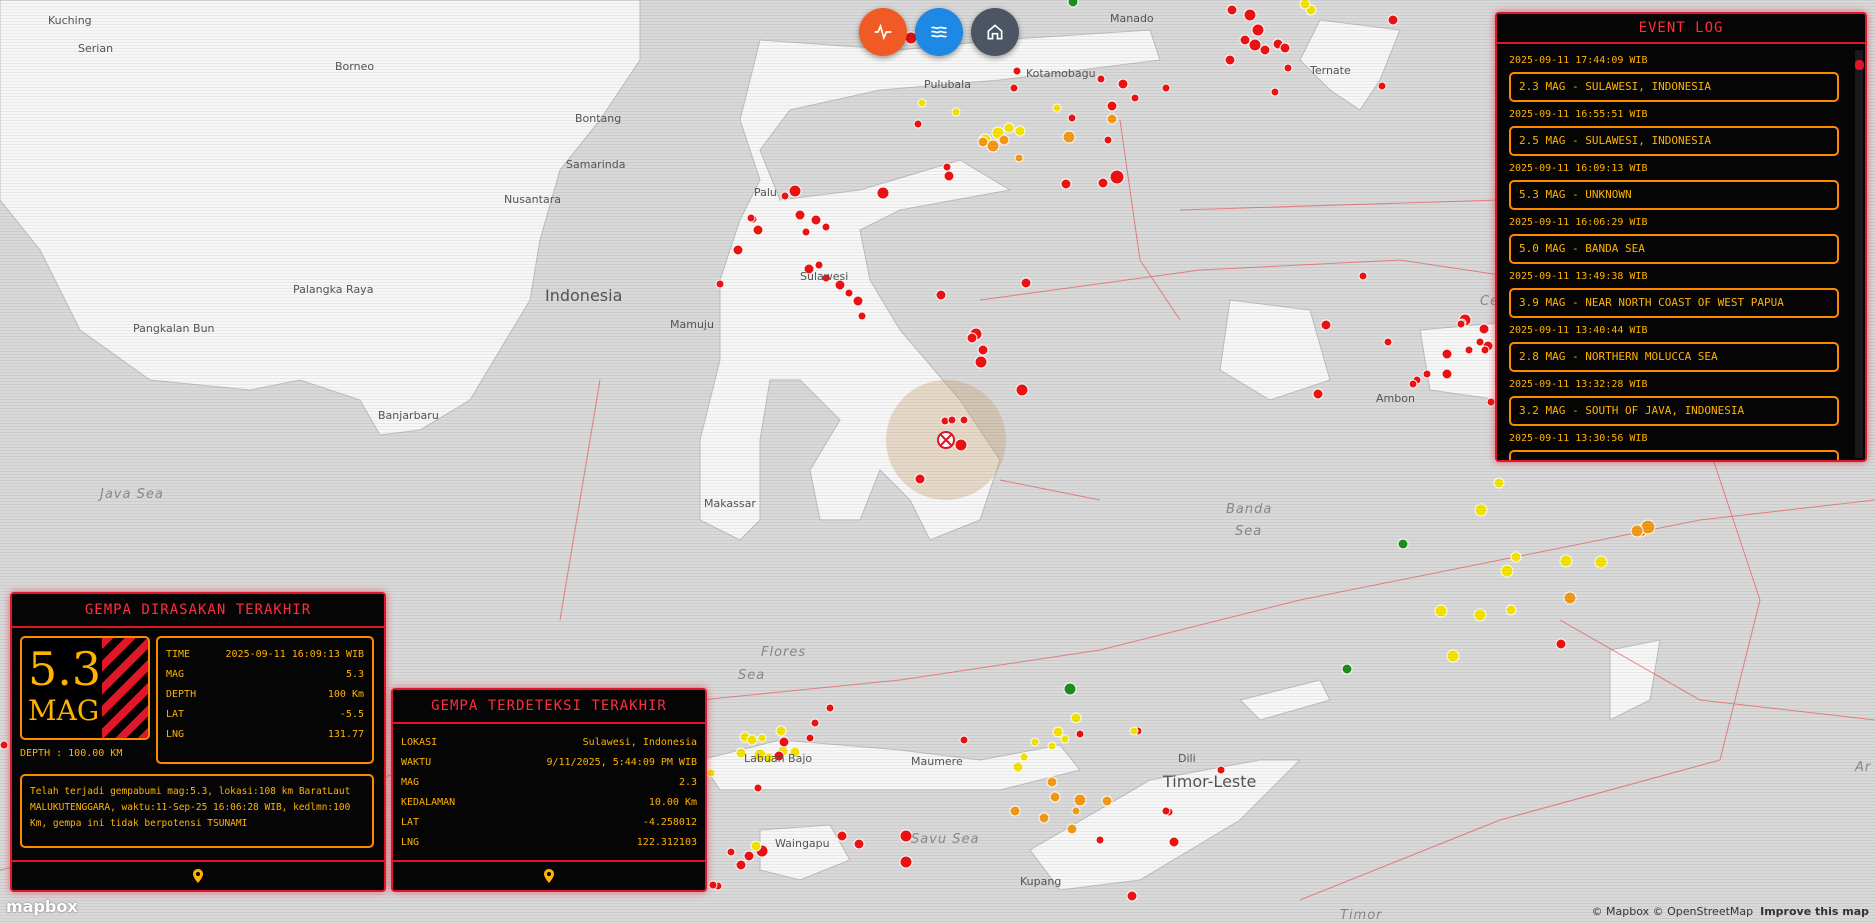  What do you see at coordinates (1674, 141) in the screenshot?
I see `event-summary: 2.5 MAG - SULAWESI, INDONESIA` at bounding box center [1674, 141].